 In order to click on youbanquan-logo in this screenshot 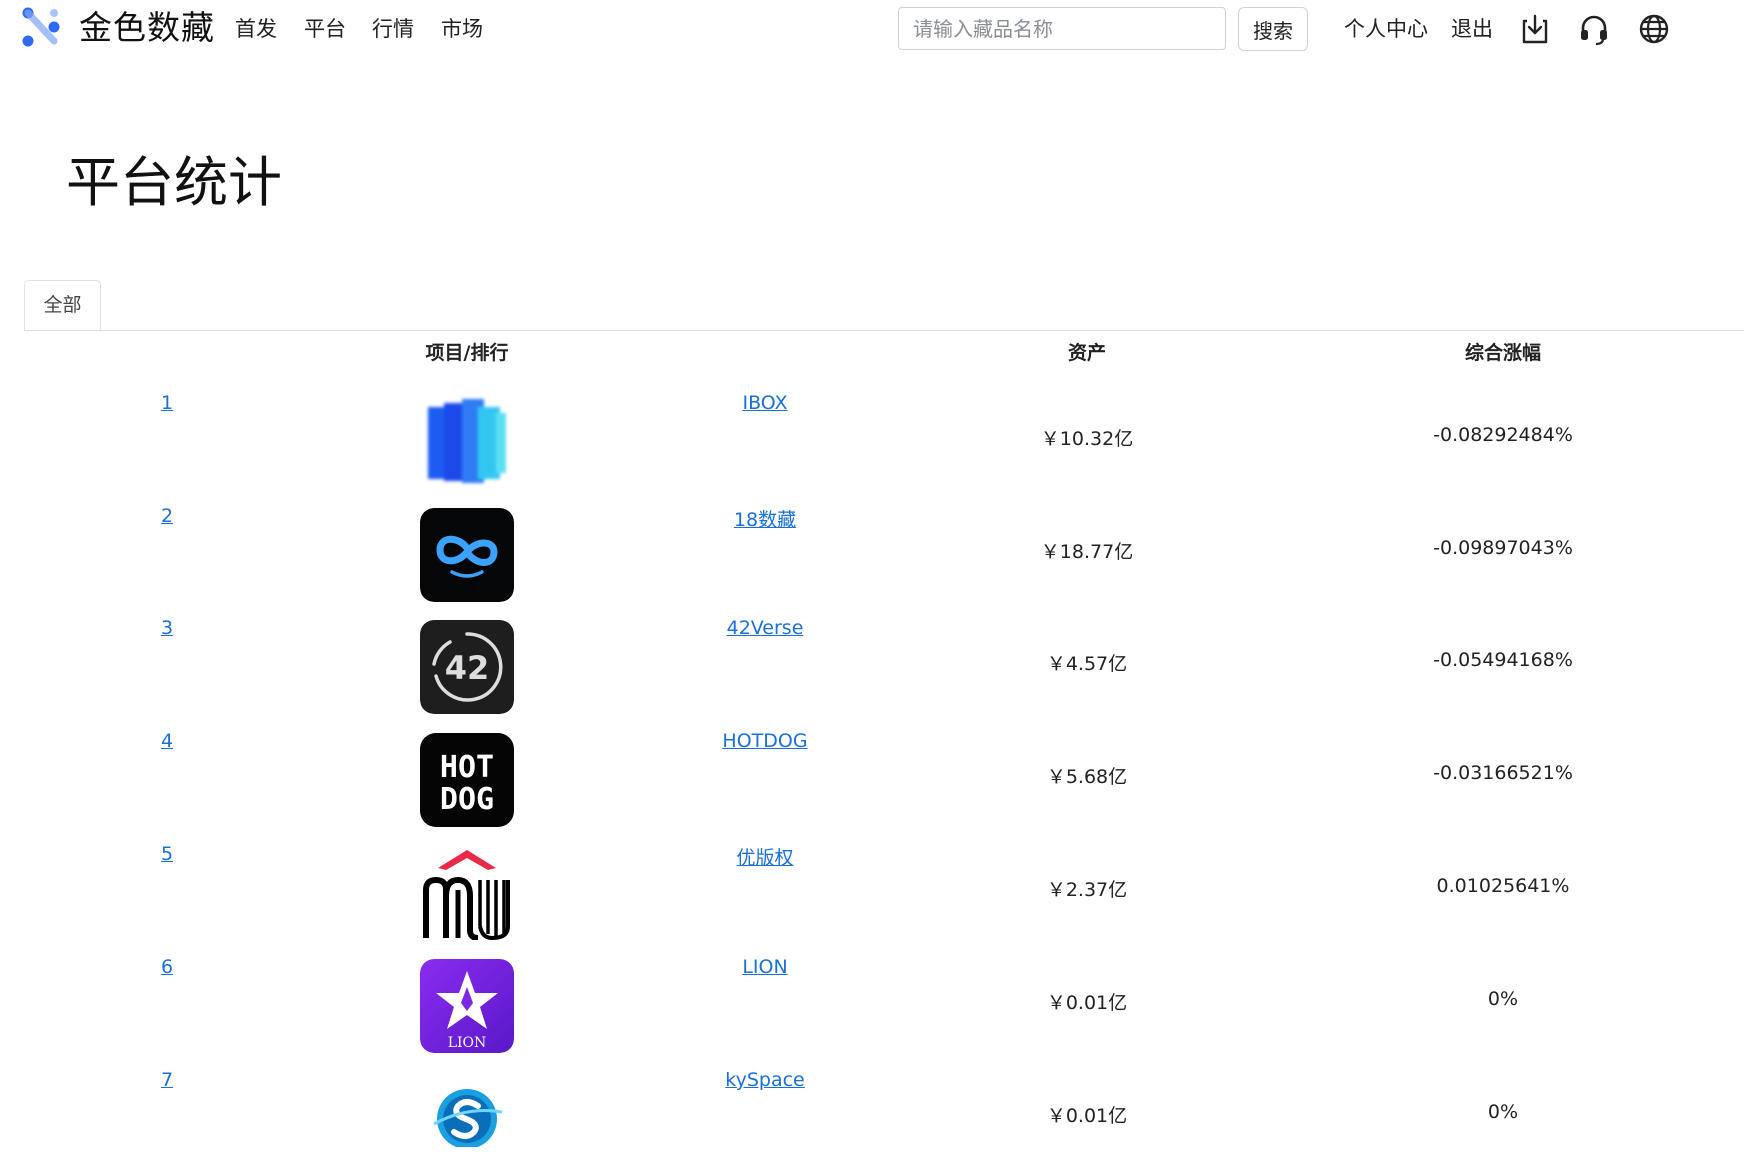, I will do `click(467, 893)`.